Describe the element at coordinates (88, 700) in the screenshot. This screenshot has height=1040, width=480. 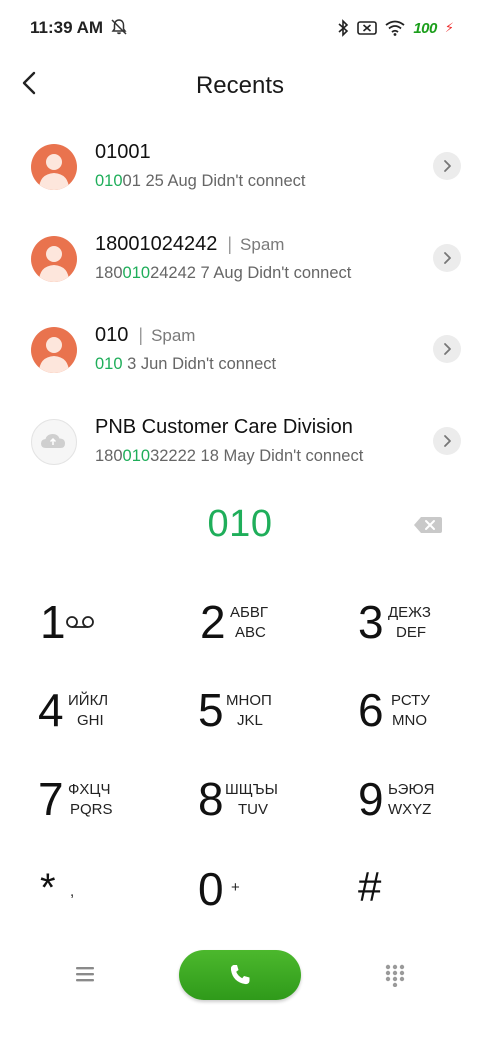
I see `key-letters-cyrillic: ИЙКЛ` at that location.